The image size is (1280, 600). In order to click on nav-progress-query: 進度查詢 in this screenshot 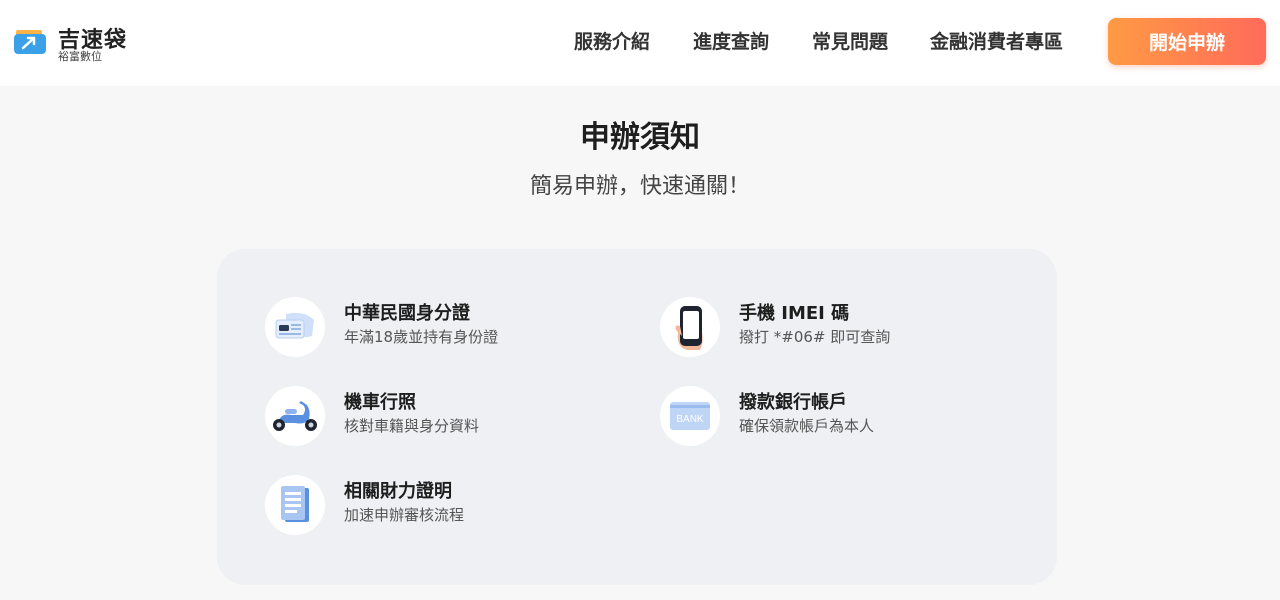, I will do `click(731, 42)`.